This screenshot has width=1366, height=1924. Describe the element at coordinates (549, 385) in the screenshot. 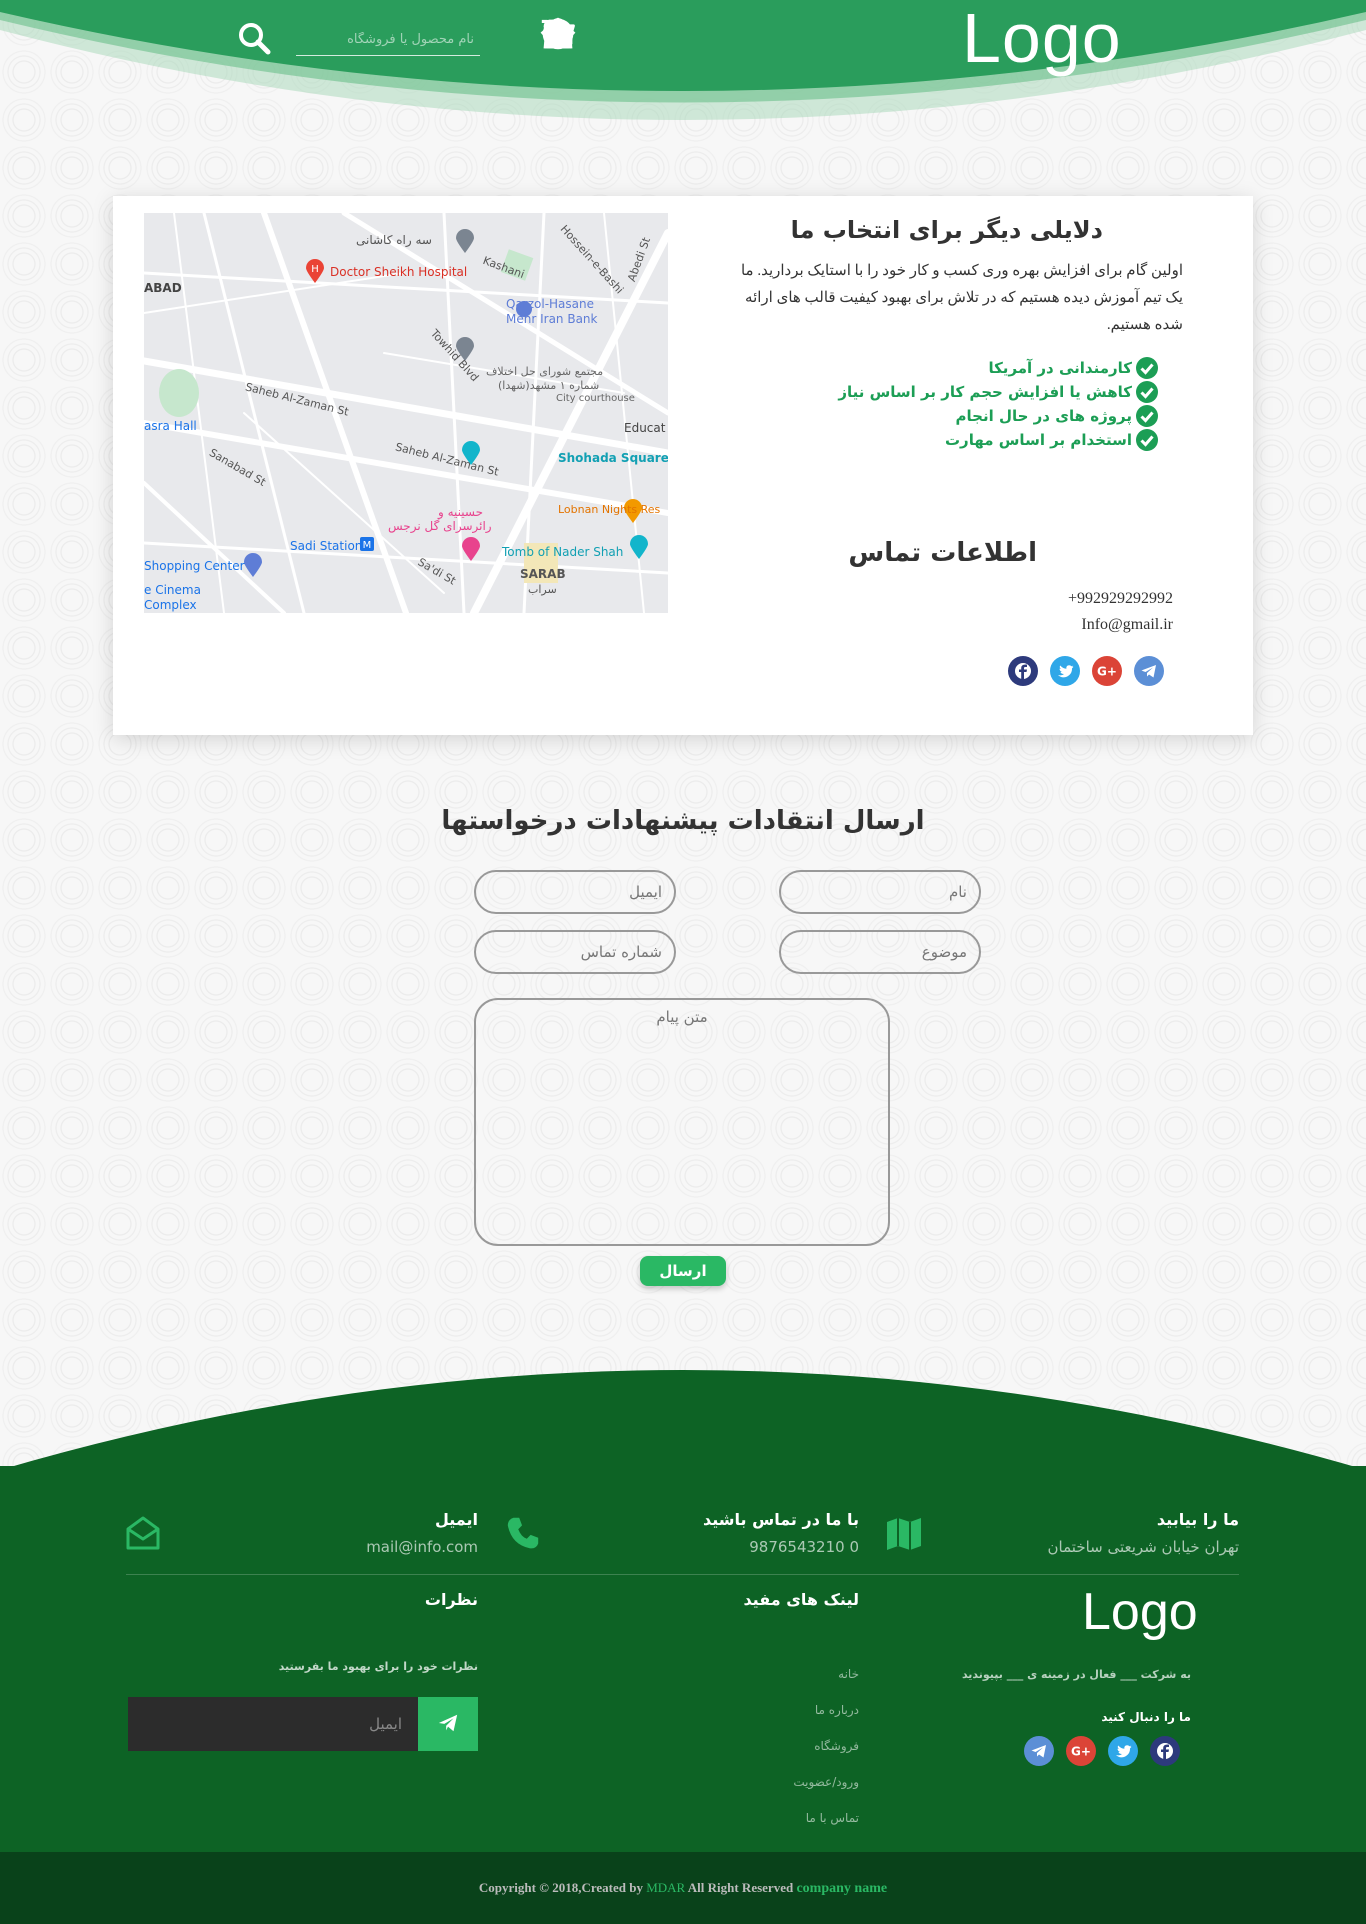

I see `map-label: شماره ۱ مشهد(شهدا)` at that location.